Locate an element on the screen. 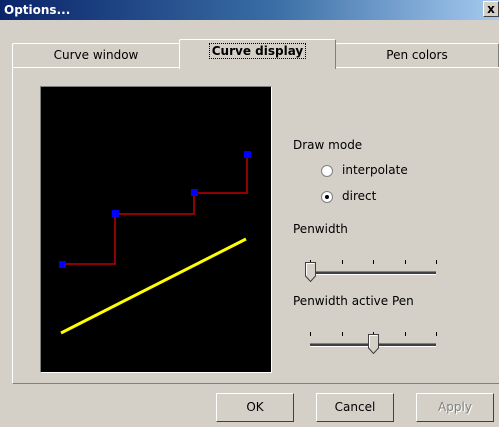  radio-interpolate-label: interpolate is located at coordinates (375, 170).